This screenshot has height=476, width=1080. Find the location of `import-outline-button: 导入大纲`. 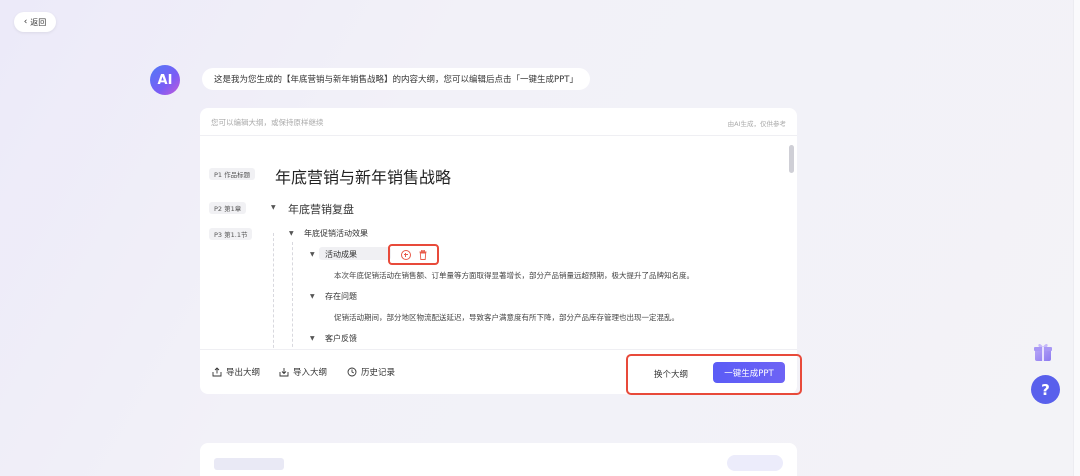

import-outline-button: 导入大纲 is located at coordinates (303, 372).